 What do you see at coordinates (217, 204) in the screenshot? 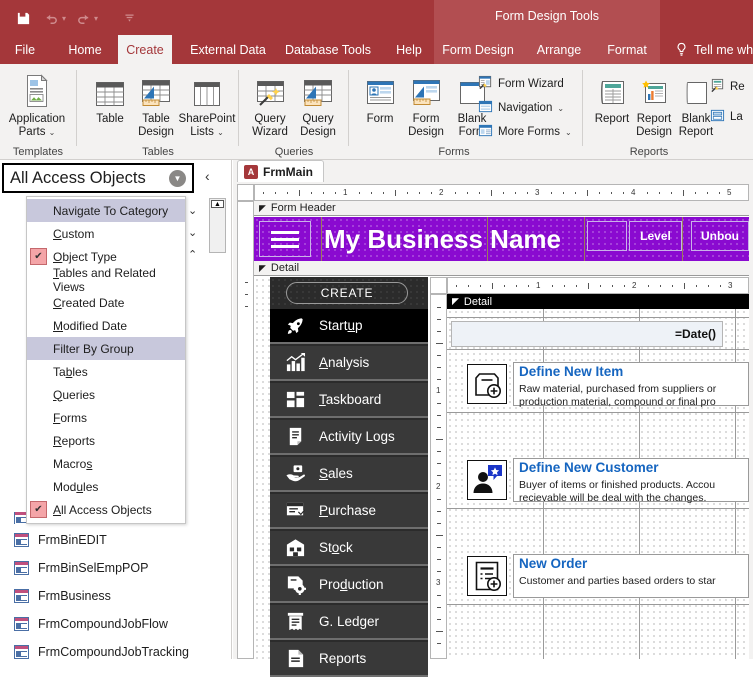
I see `scrollbar-thumb: ▲` at bounding box center [217, 204].